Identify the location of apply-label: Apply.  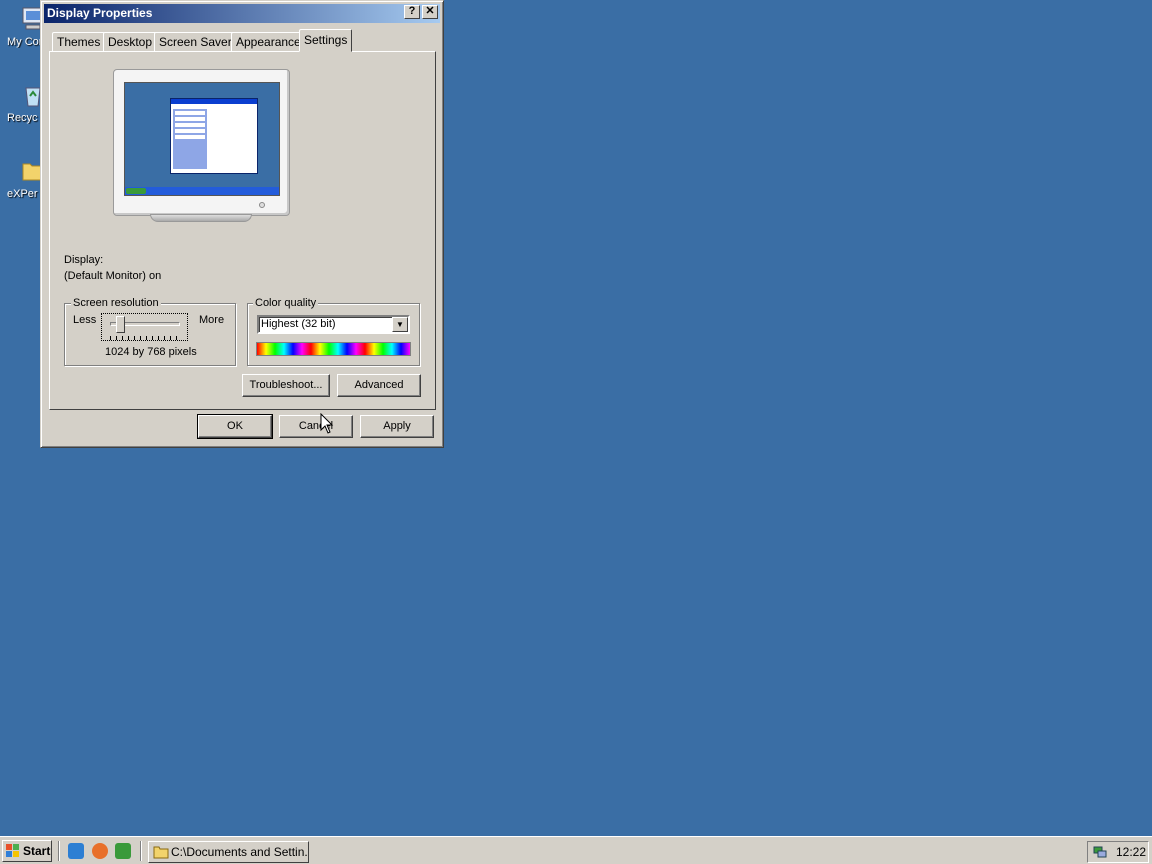
(397, 426).